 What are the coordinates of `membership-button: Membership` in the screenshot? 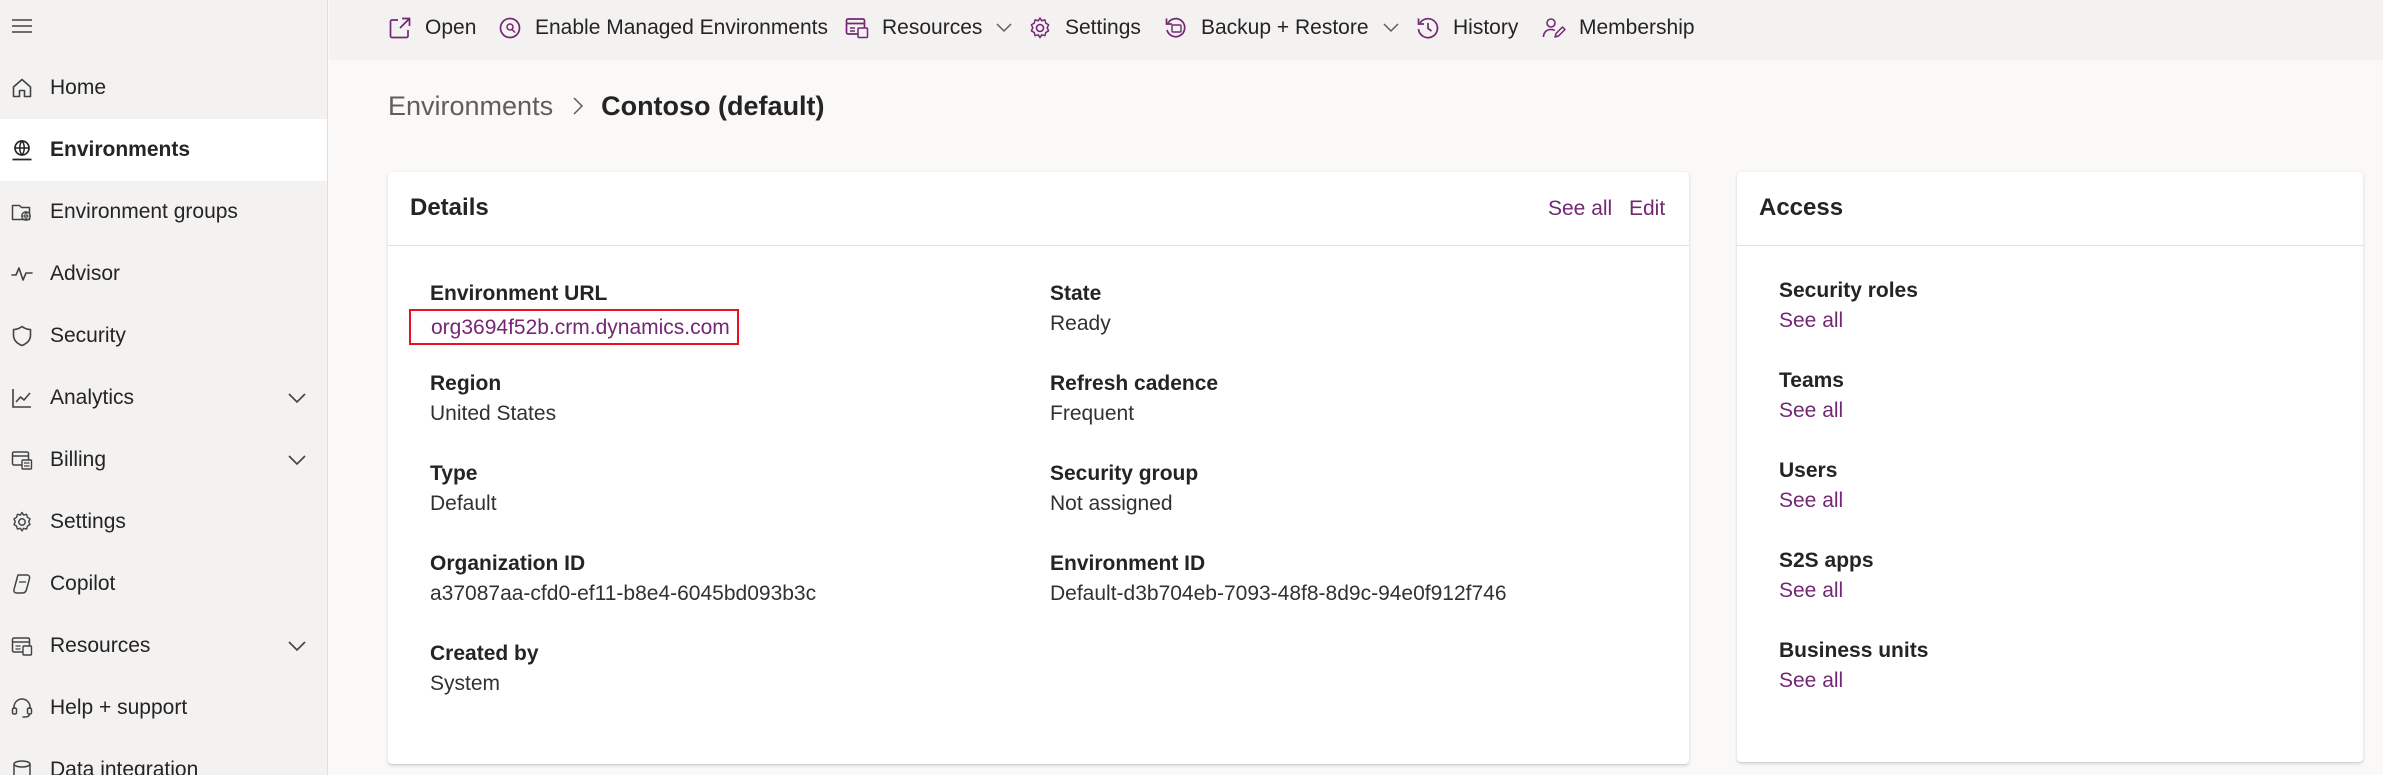 It's located at (1618, 28).